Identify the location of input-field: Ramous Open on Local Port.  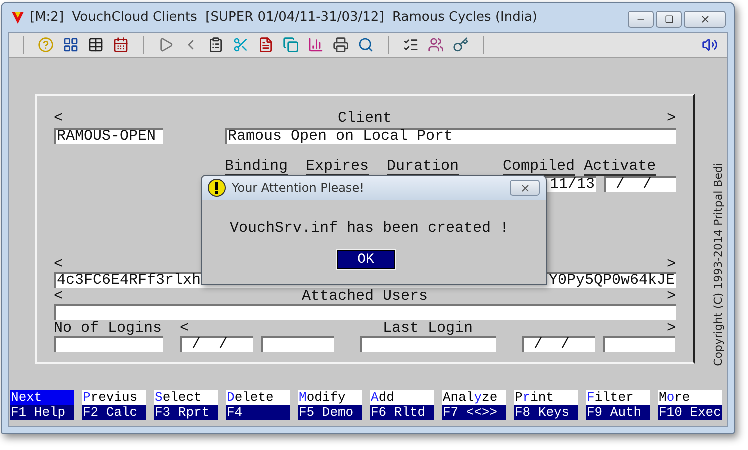
(450, 136).